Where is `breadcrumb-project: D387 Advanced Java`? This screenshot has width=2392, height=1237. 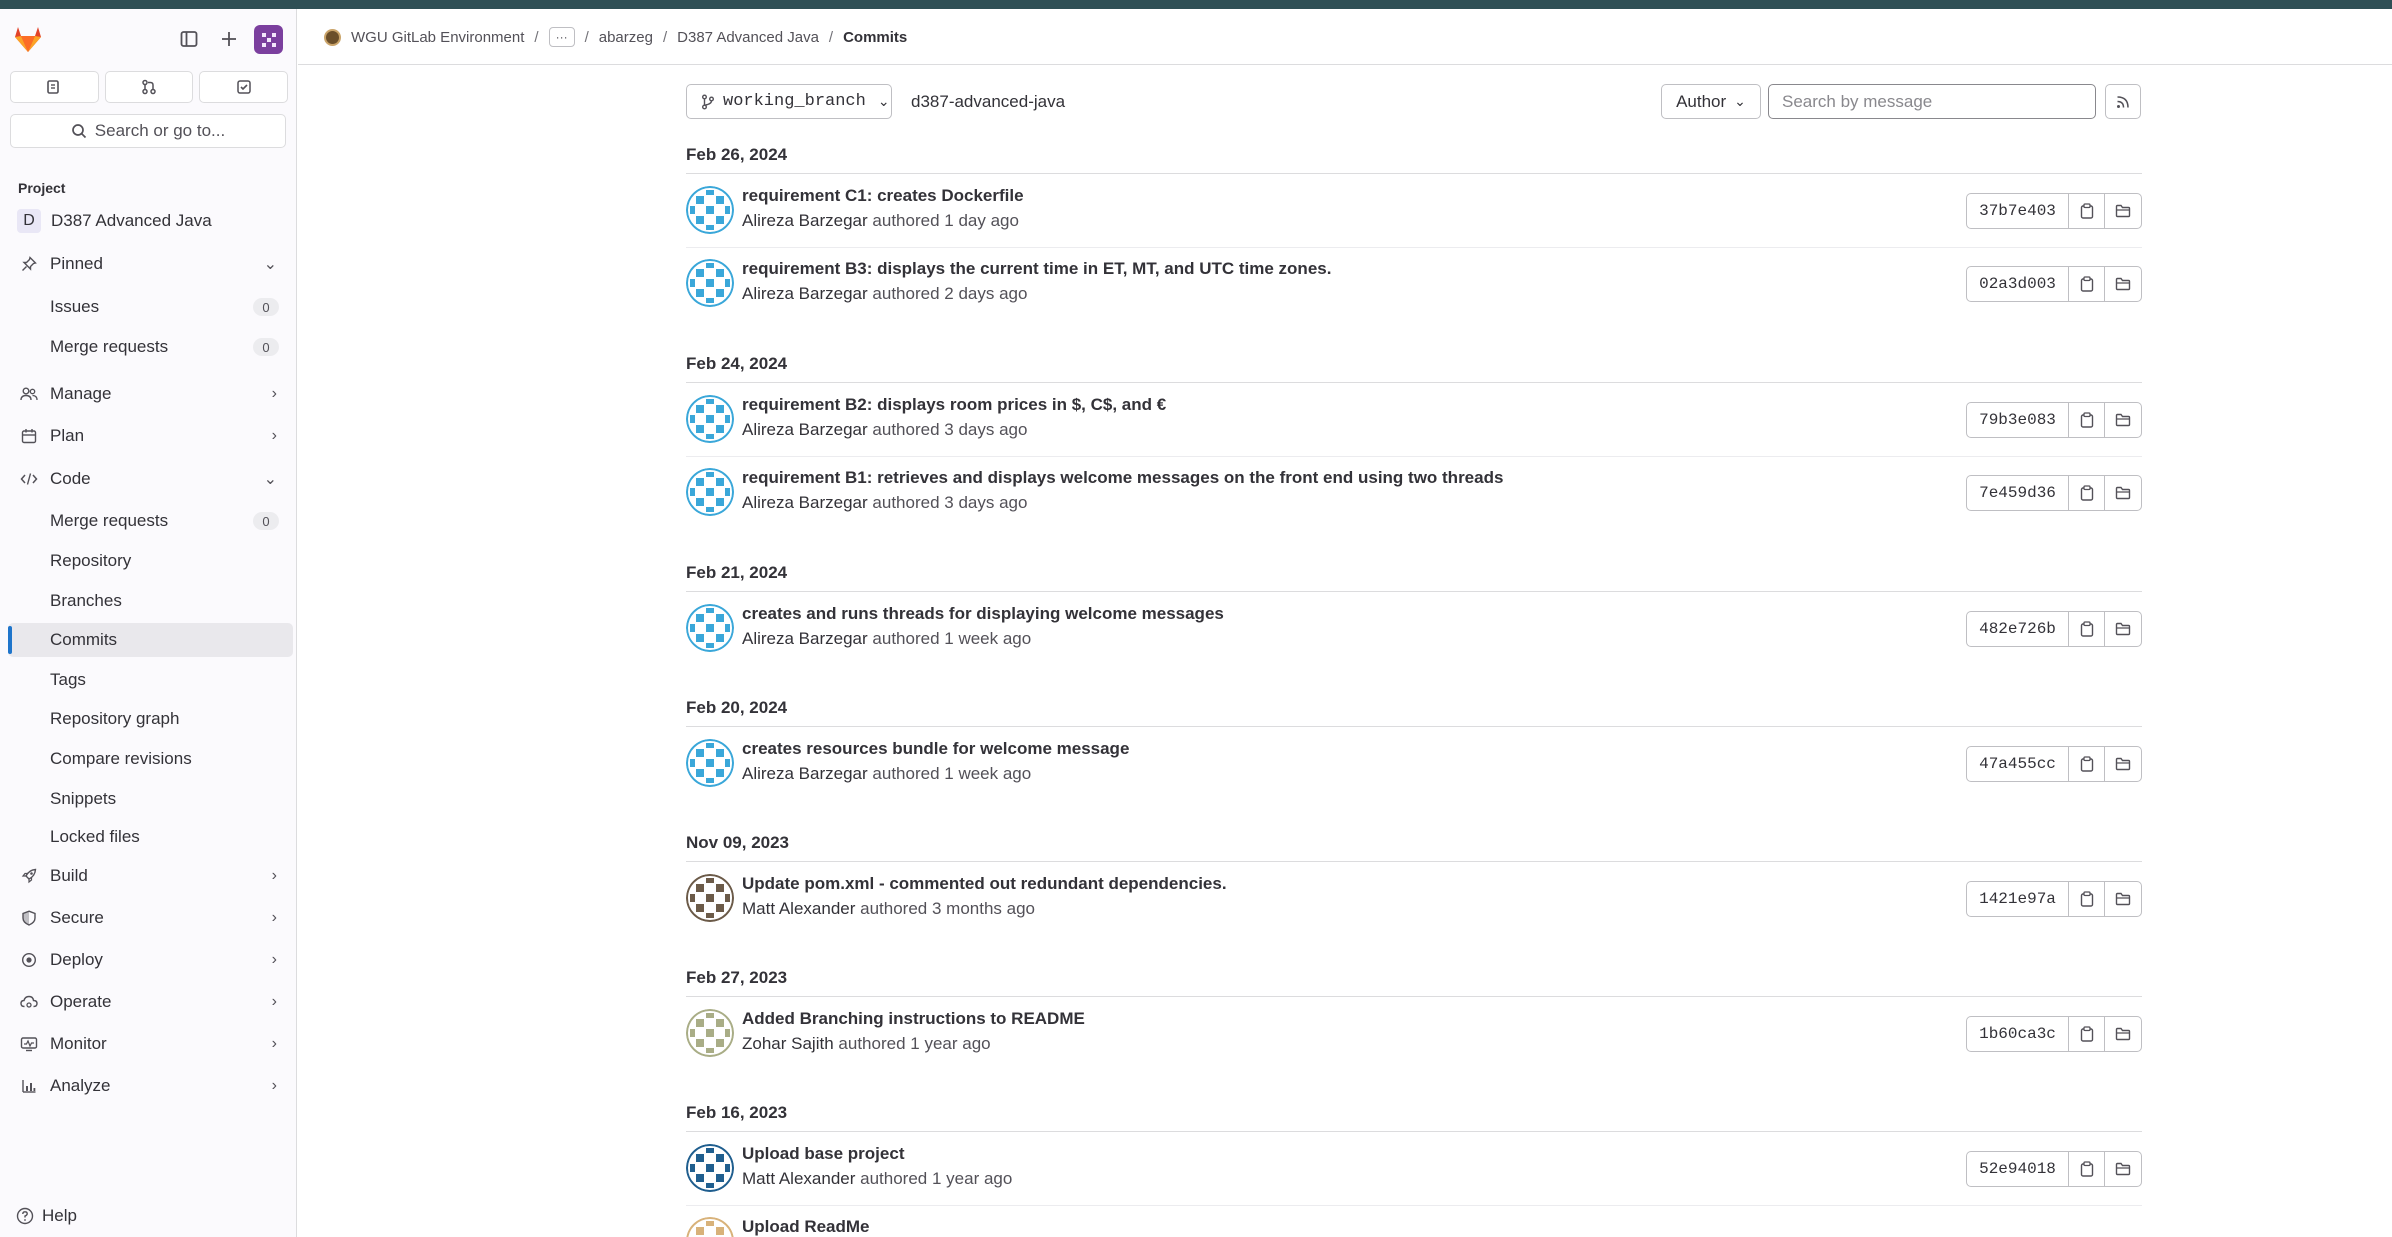 breadcrumb-project: D387 Advanced Java is located at coordinates (748, 37).